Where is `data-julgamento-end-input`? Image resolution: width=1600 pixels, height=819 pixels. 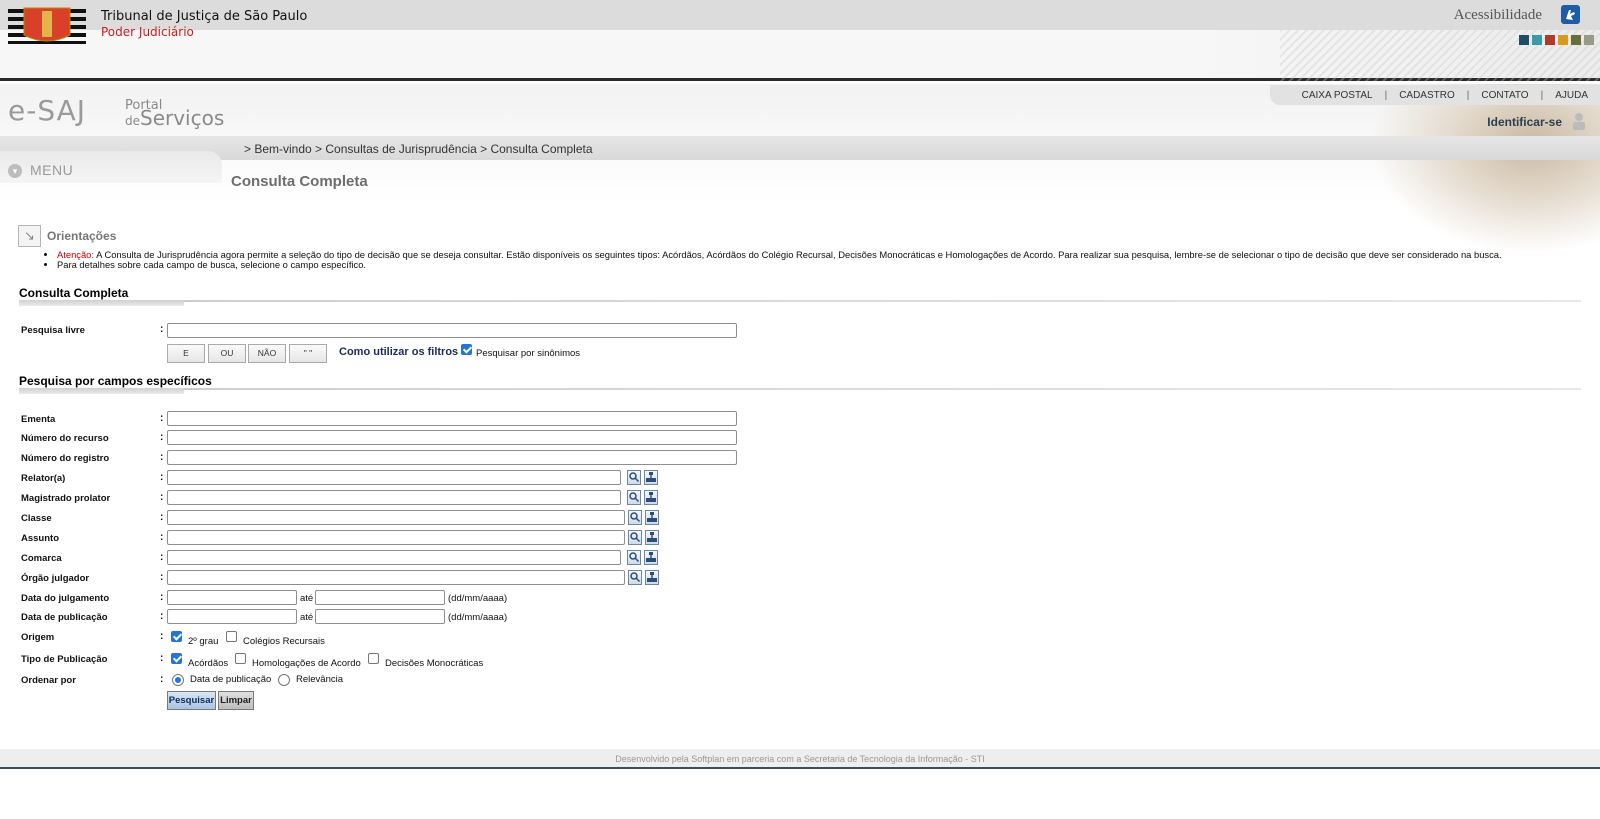 data-julgamento-end-input is located at coordinates (380, 597).